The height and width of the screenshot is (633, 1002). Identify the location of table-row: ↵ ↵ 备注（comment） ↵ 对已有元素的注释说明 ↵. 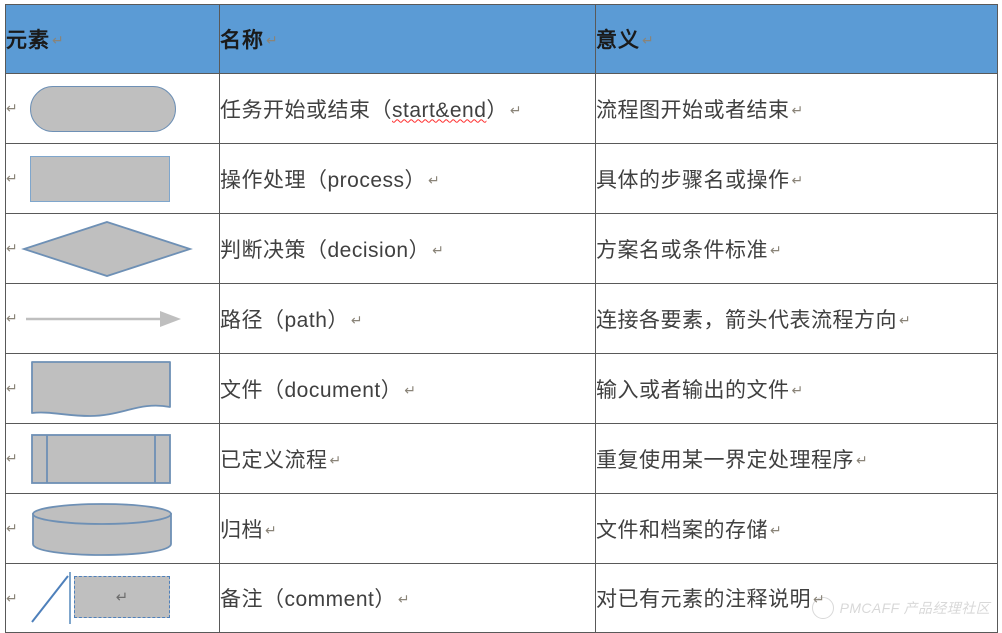
(501, 598).